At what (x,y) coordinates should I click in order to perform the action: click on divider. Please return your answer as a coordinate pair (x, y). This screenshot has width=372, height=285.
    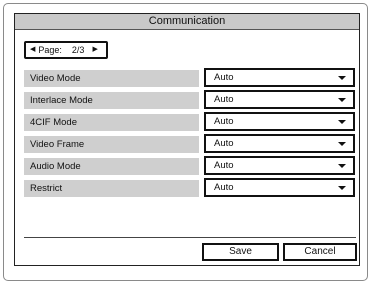
    Looking at the image, I should click on (190, 237).